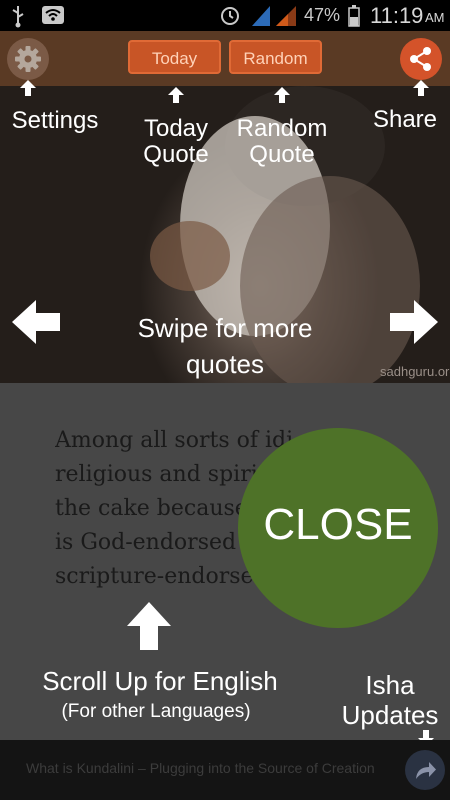 The width and height of the screenshot is (450, 800). Describe the element at coordinates (282, 141) in the screenshot. I see `random-quote-label: Random Quote` at that location.